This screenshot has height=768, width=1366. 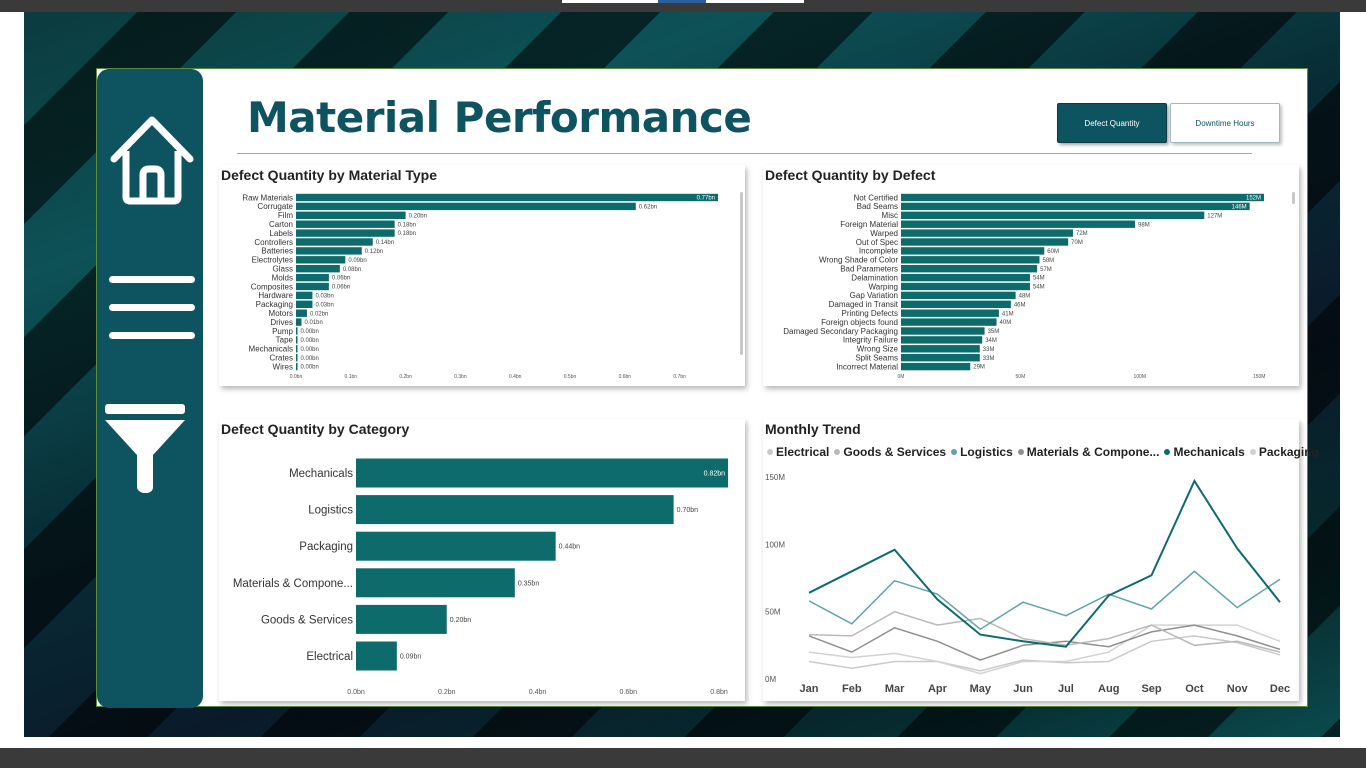 I want to click on category-label: Corrugate, so click(x=275, y=206).